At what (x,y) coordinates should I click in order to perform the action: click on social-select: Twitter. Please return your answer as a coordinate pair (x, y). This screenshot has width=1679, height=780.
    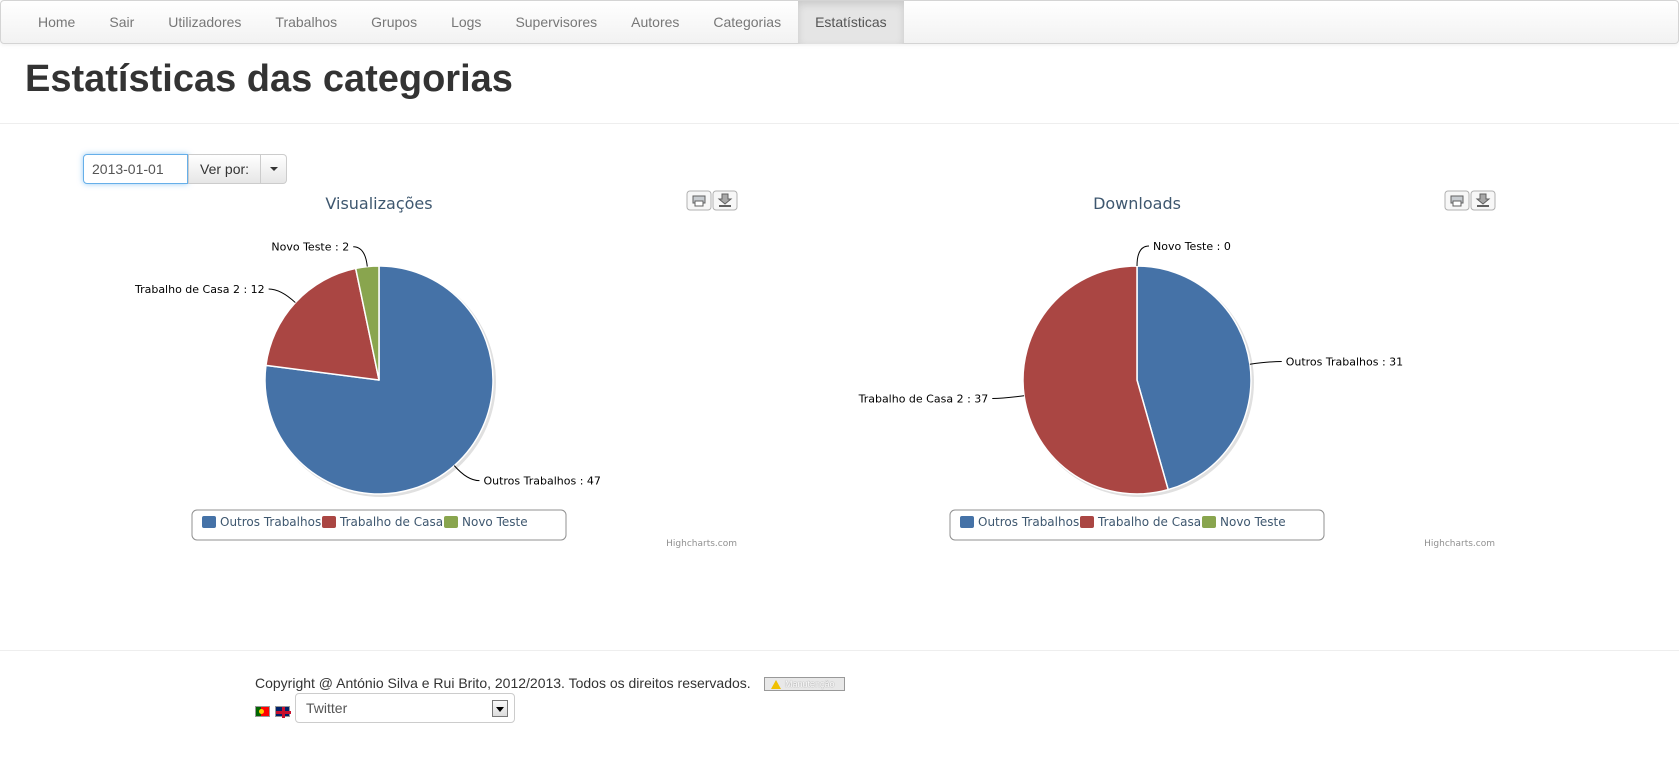
    Looking at the image, I should click on (405, 708).